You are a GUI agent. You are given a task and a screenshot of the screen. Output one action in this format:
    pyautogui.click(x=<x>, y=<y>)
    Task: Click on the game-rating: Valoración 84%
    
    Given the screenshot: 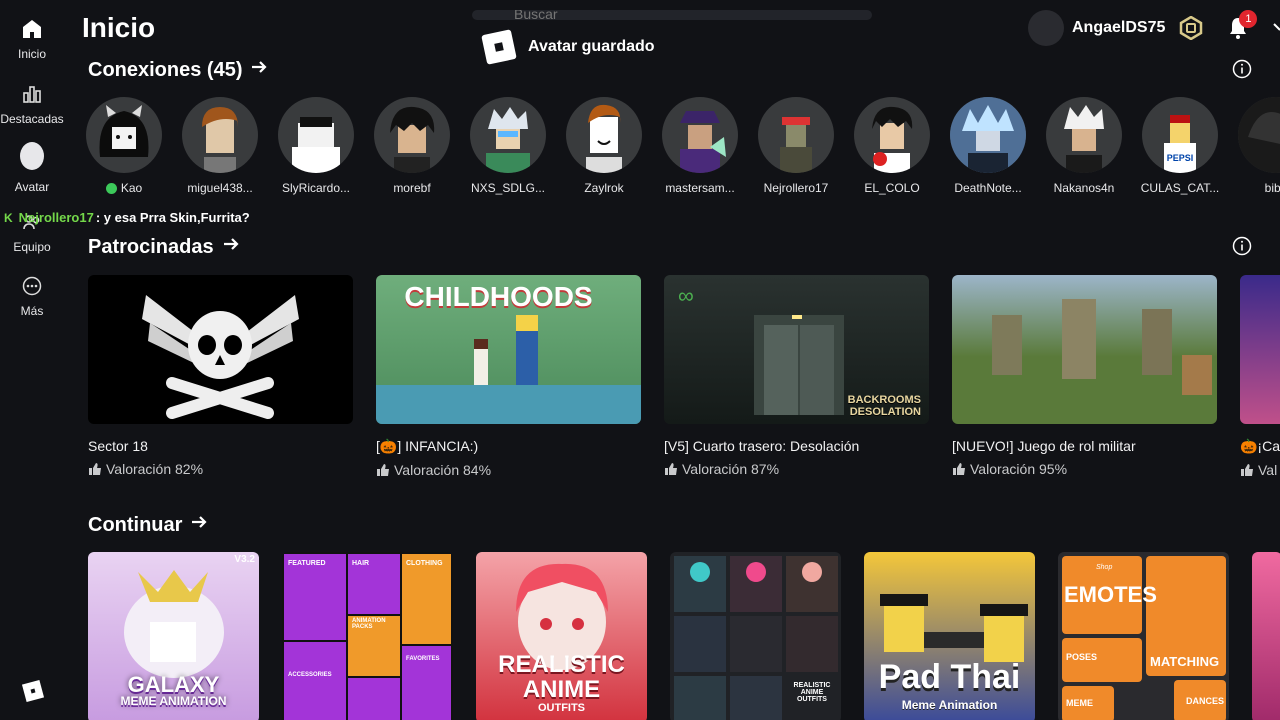 What is the action you would take?
    pyautogui.click(x=508, y=470)
    